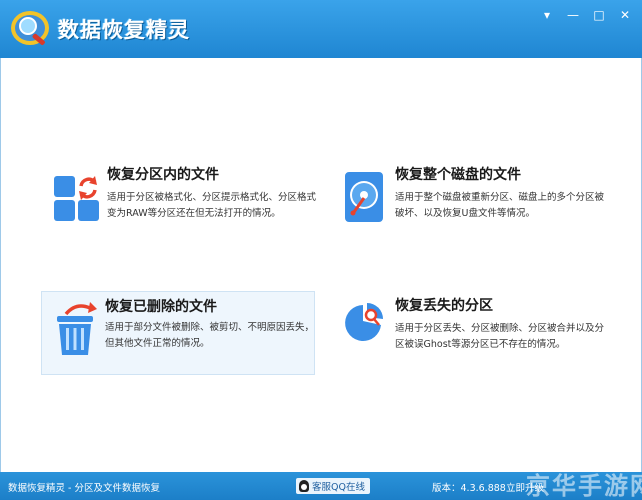 Image resolution: width=642 pixels, height=500 pixels. I want to click on qq-icon, so click(304, 486).